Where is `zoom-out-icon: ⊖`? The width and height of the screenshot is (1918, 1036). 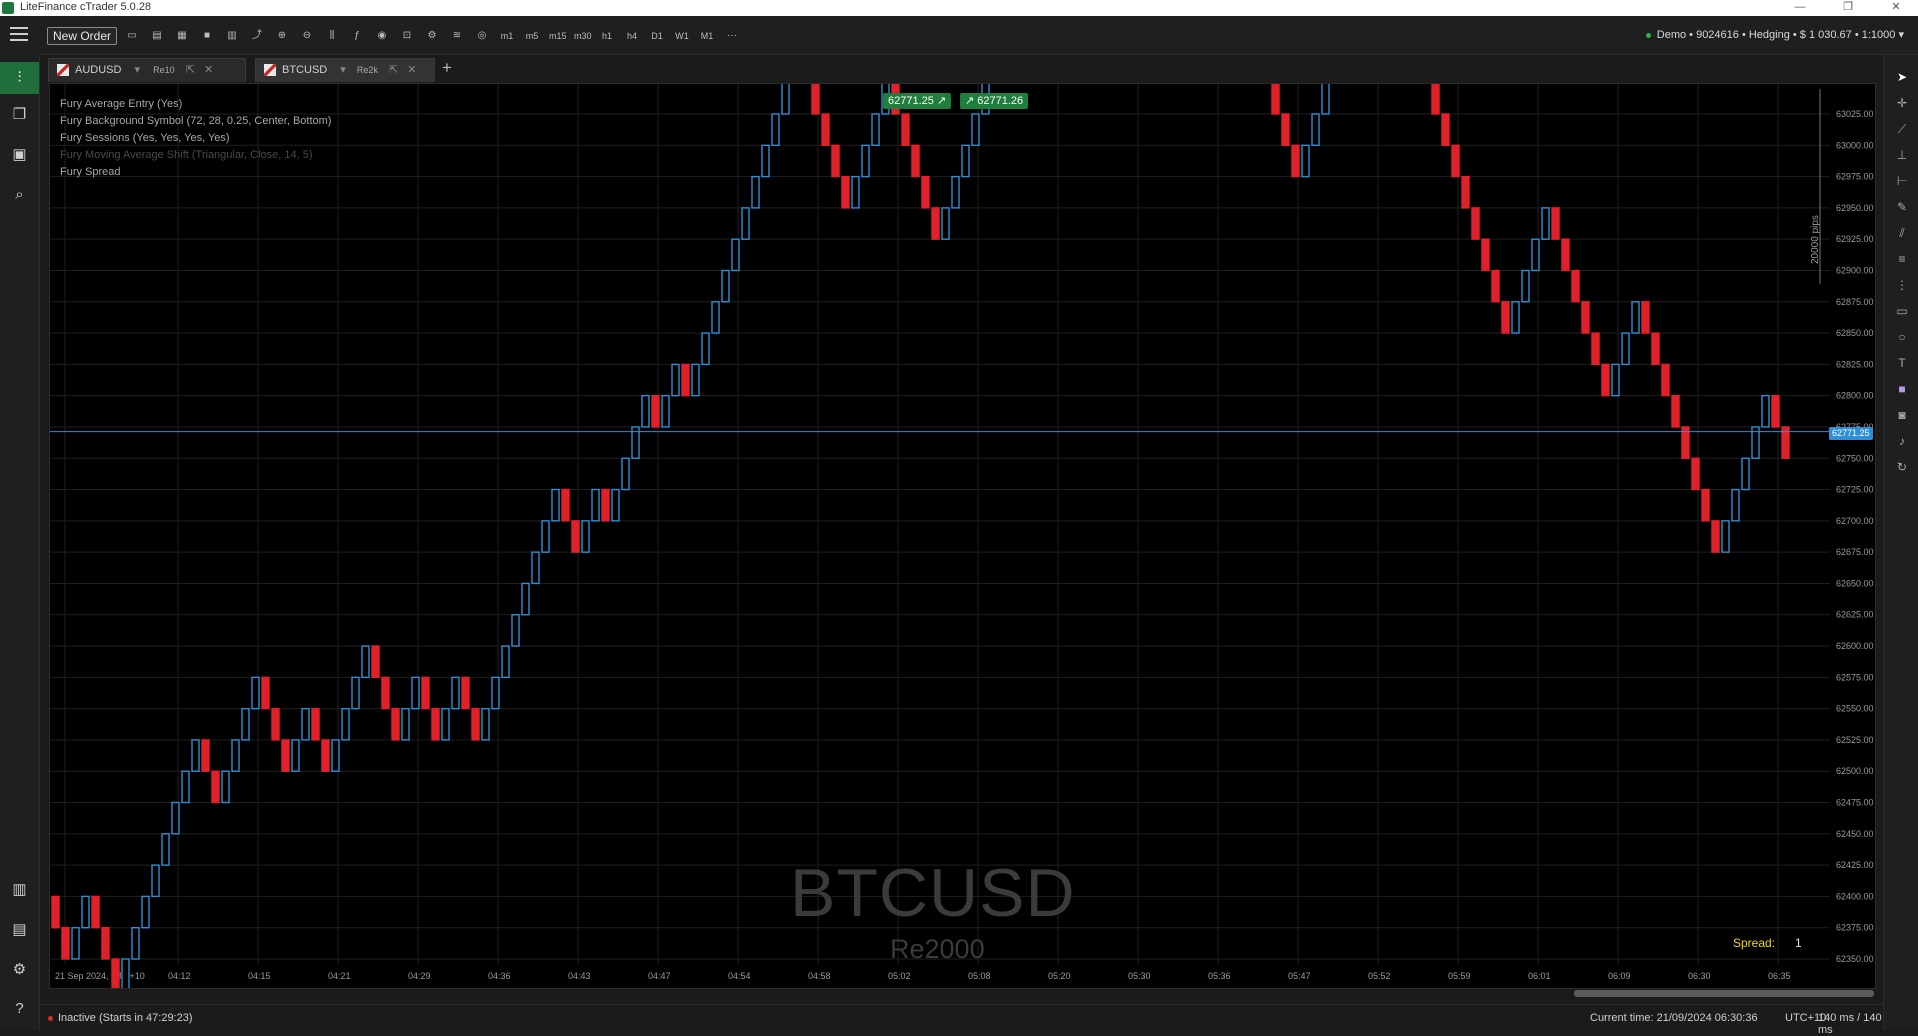
zoom-out-icon: ⊖ is located at coordinates (307, 36).